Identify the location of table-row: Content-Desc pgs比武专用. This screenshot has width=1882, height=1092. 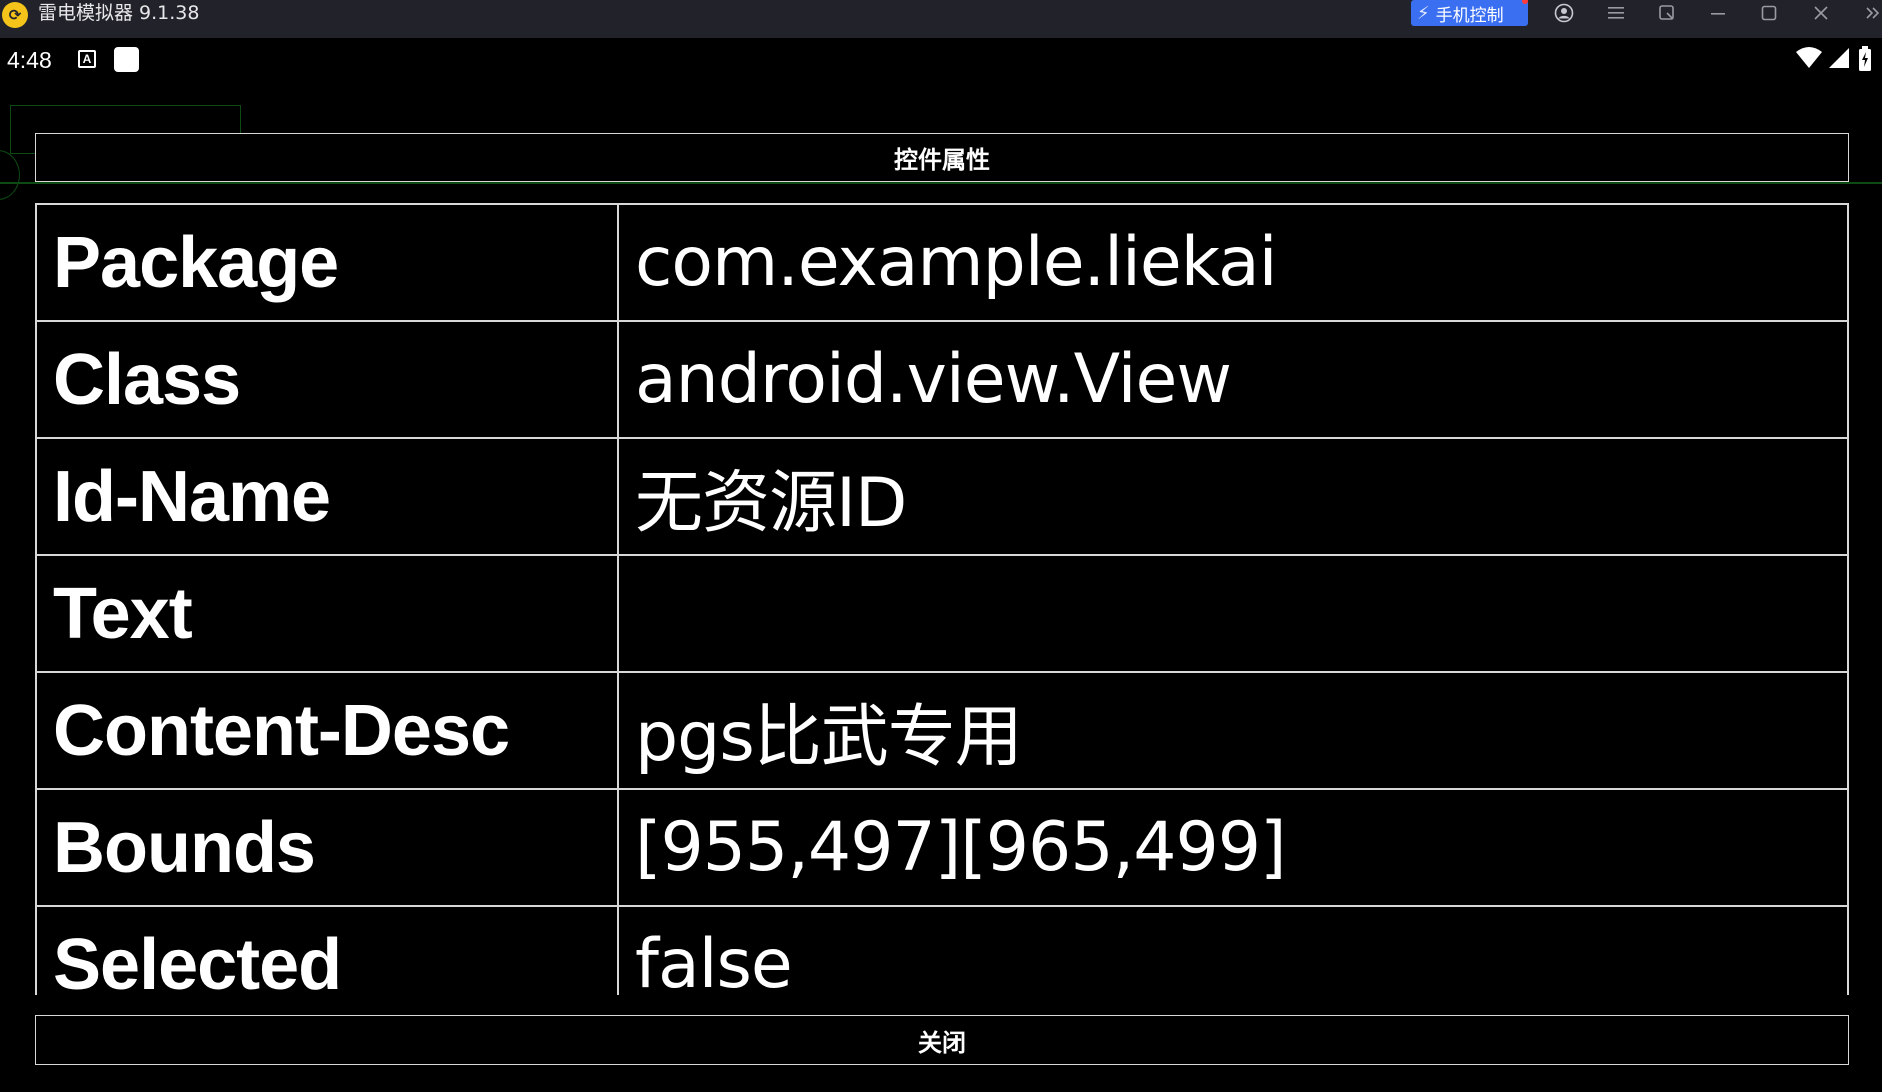
(942, 730).